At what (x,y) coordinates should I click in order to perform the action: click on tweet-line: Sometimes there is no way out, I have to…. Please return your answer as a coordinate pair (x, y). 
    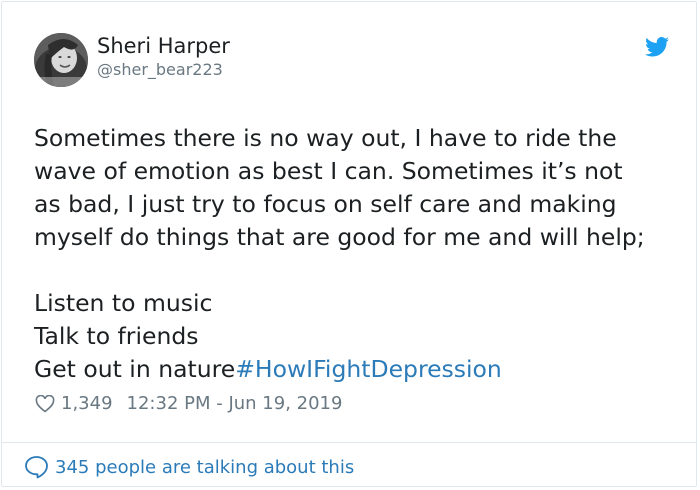
    Looking at the image, I should click on (325, 138).